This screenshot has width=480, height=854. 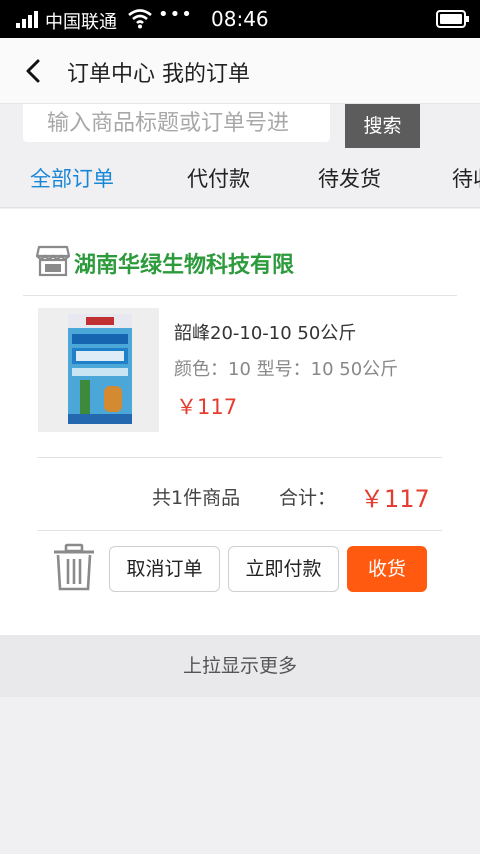 I want to click on search-button: 搜索, so click(x=382, y=126).